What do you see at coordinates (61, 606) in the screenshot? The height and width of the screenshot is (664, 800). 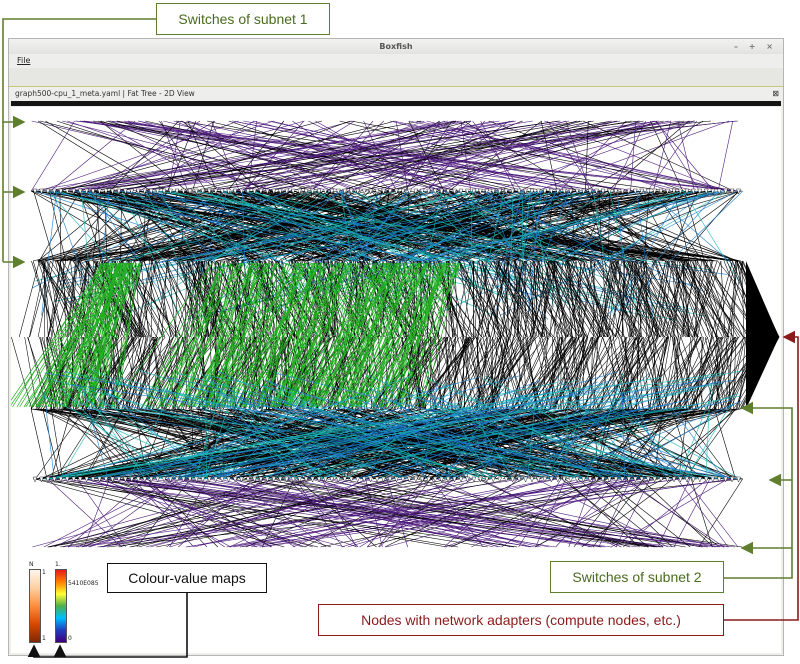 I see `colormap-right` at bounding box center [61, 606].